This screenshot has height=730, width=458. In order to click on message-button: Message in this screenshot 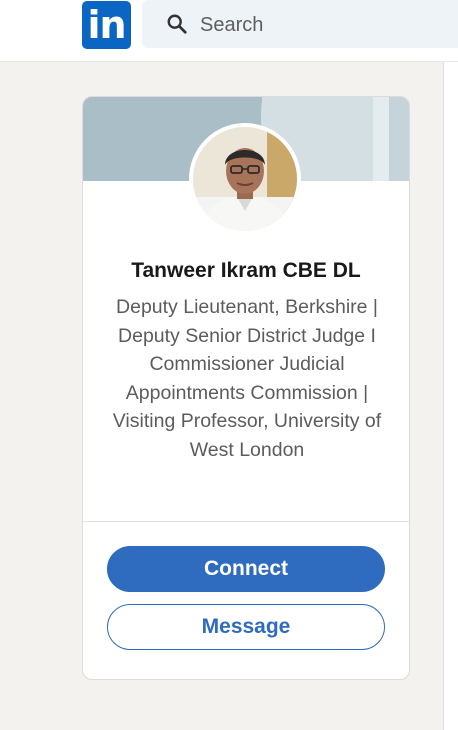, I will do `click(246, 627)`.